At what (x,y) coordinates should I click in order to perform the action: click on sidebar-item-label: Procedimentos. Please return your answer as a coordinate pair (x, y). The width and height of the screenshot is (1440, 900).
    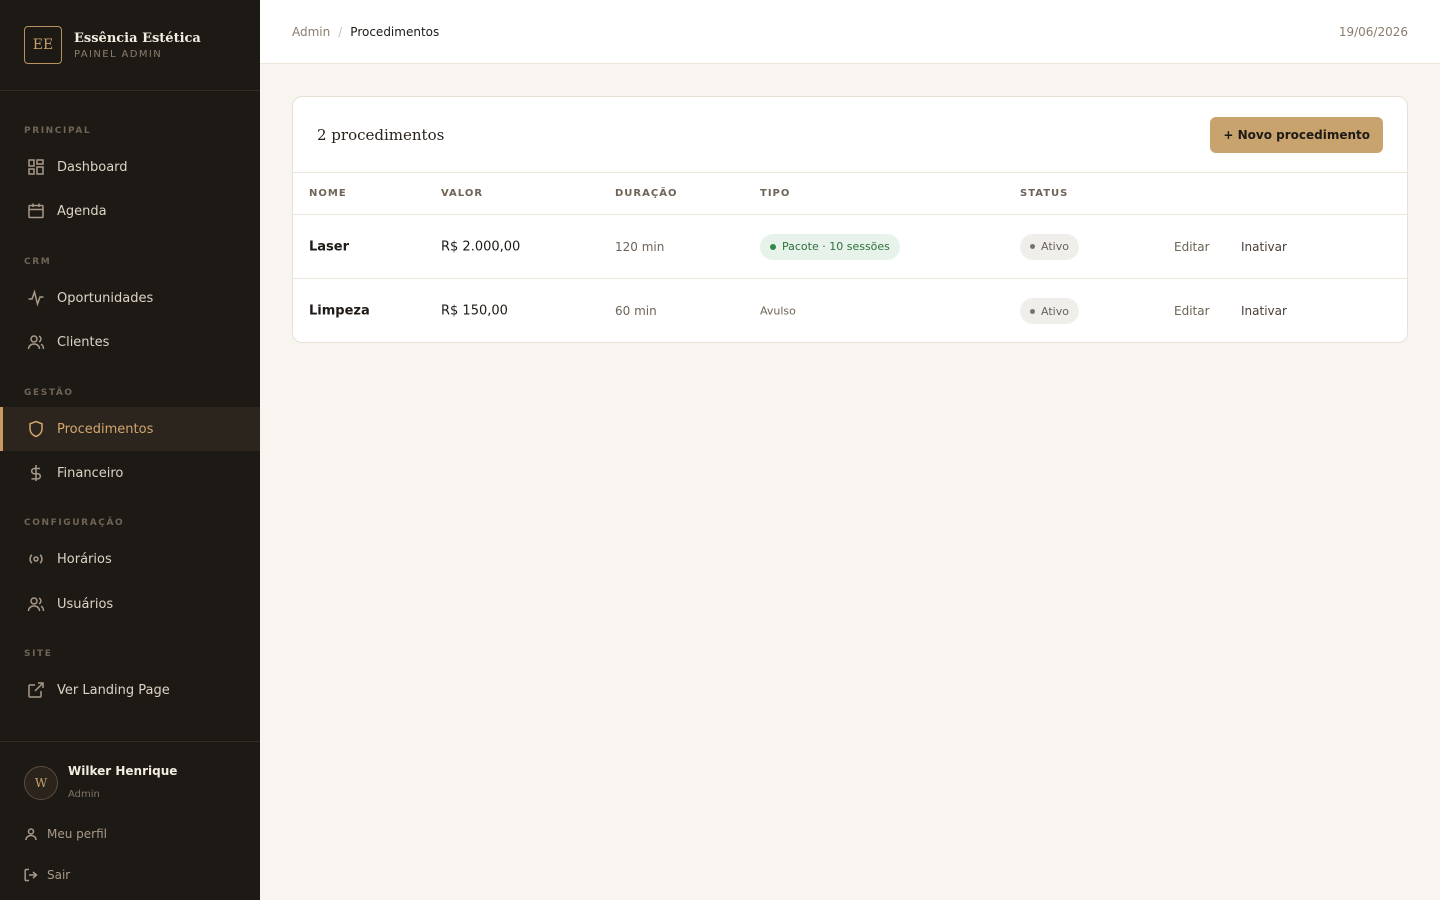
    Looking at the image, I should click on (105, 429).